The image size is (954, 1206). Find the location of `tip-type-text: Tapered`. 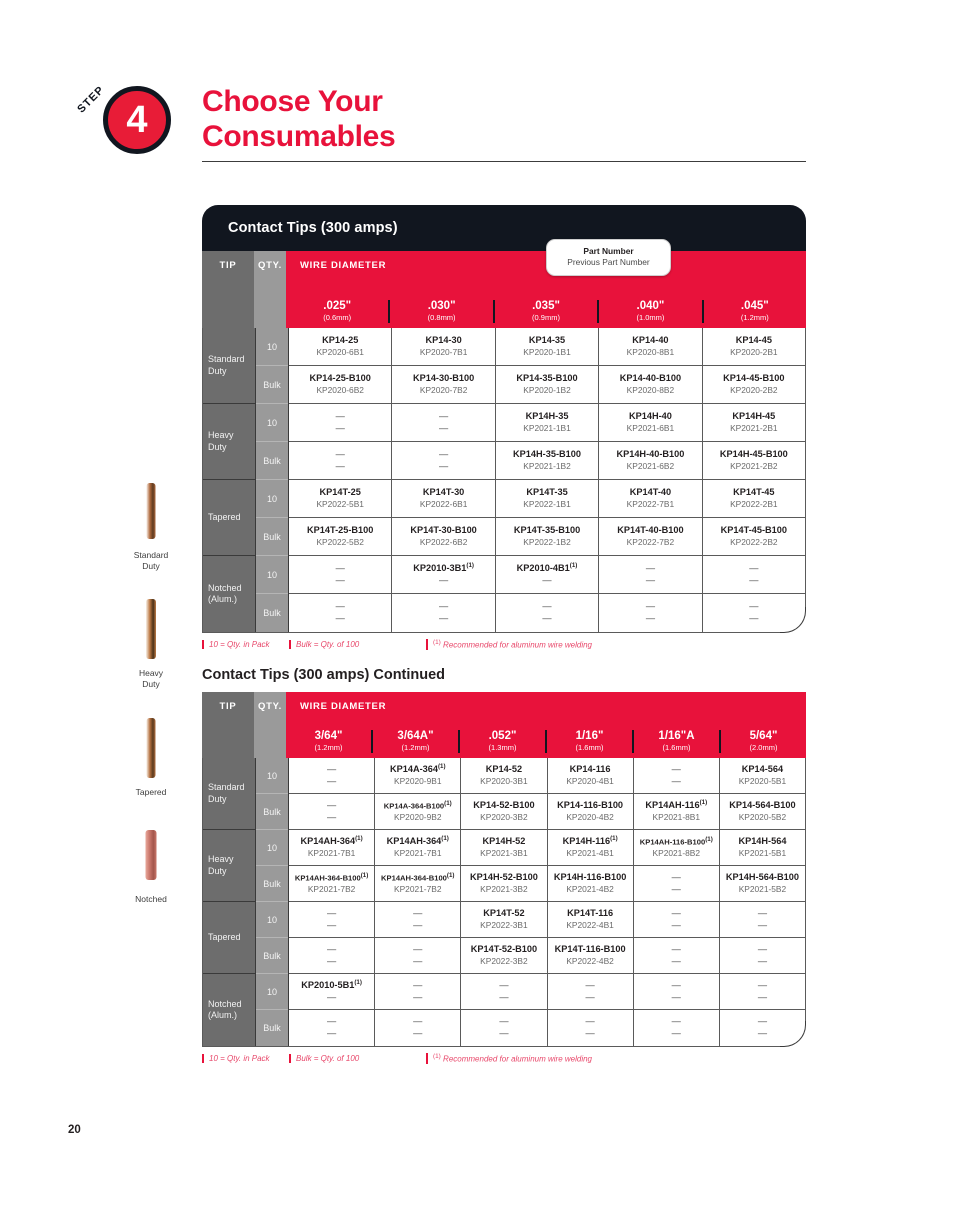

tip-type-text: Tapered is located at coordinates (224, 936).